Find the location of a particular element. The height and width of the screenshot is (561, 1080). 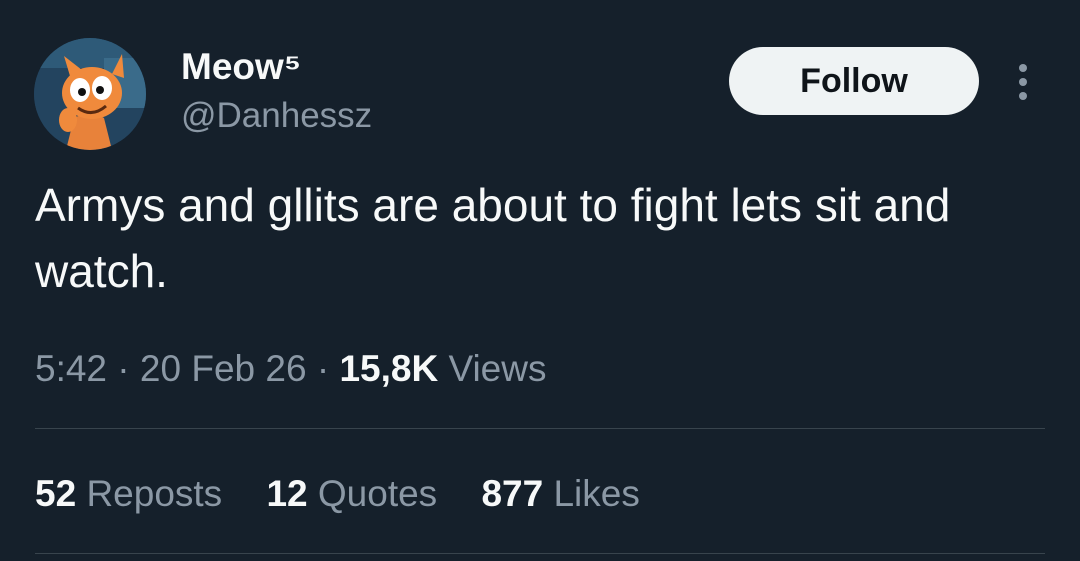

tweet-meta: 5:42 · 20 Feb 26 · 15,8K Views is located at coordinates (290, 369).